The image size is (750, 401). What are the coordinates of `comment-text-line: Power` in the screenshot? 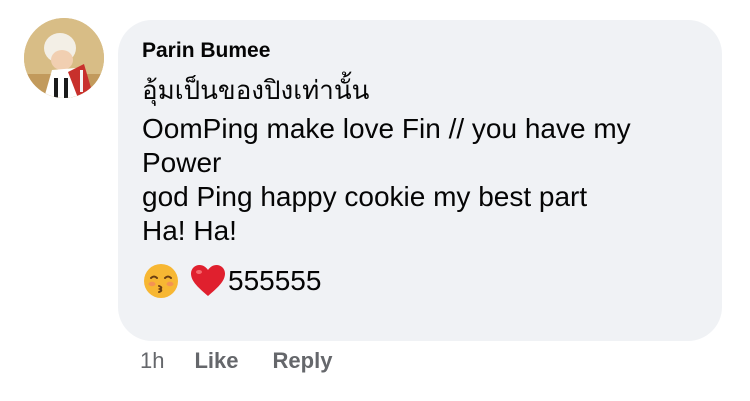 It's located at (182, 162).